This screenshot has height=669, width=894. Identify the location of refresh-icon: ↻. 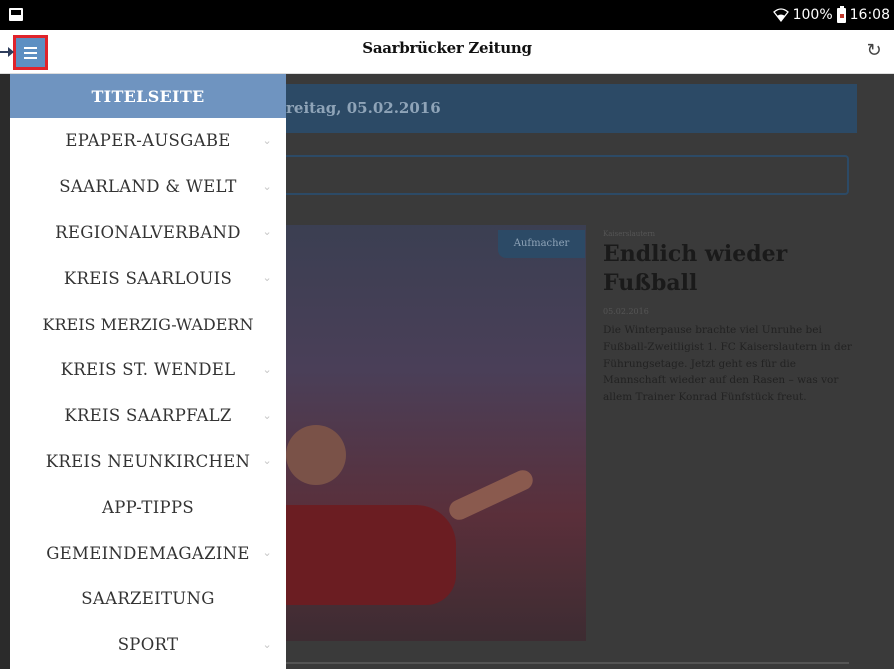
(874, 51).